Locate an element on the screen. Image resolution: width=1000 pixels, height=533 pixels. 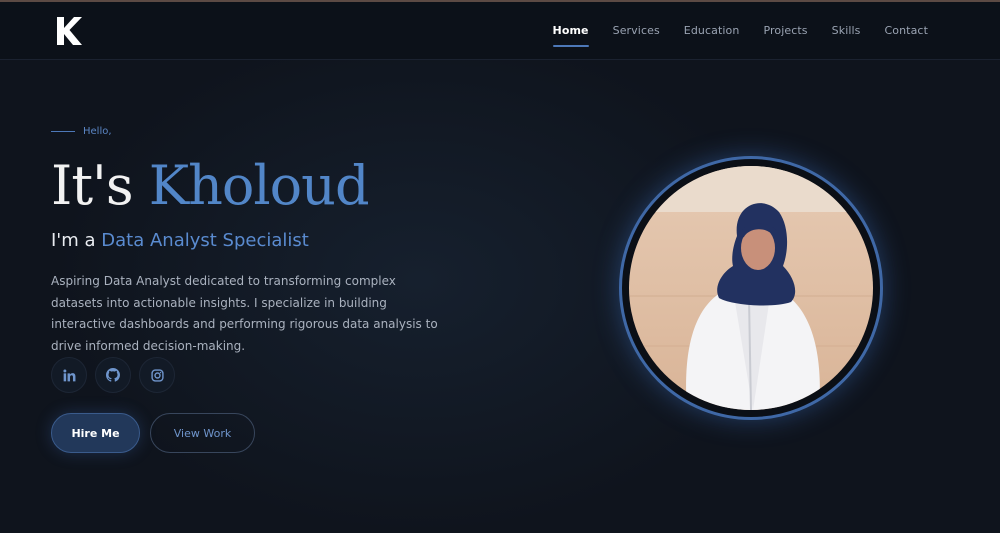
linkedin-icon is located at coordinates (68, 374).